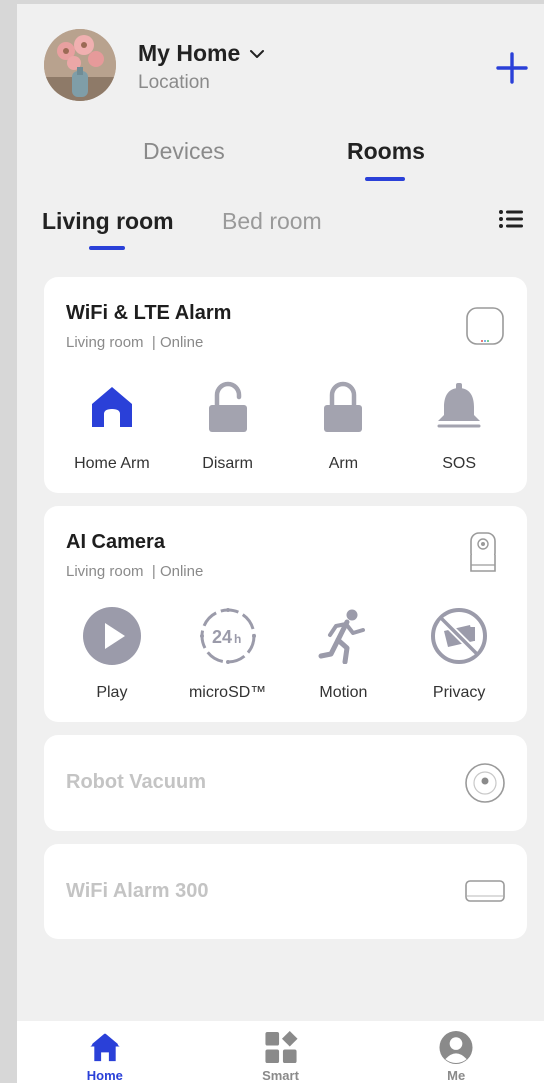 Image resolution: width=544 pixels, height=1083 pixels. I want to click on room-tab-living-room: Living room, so click(108, 221).